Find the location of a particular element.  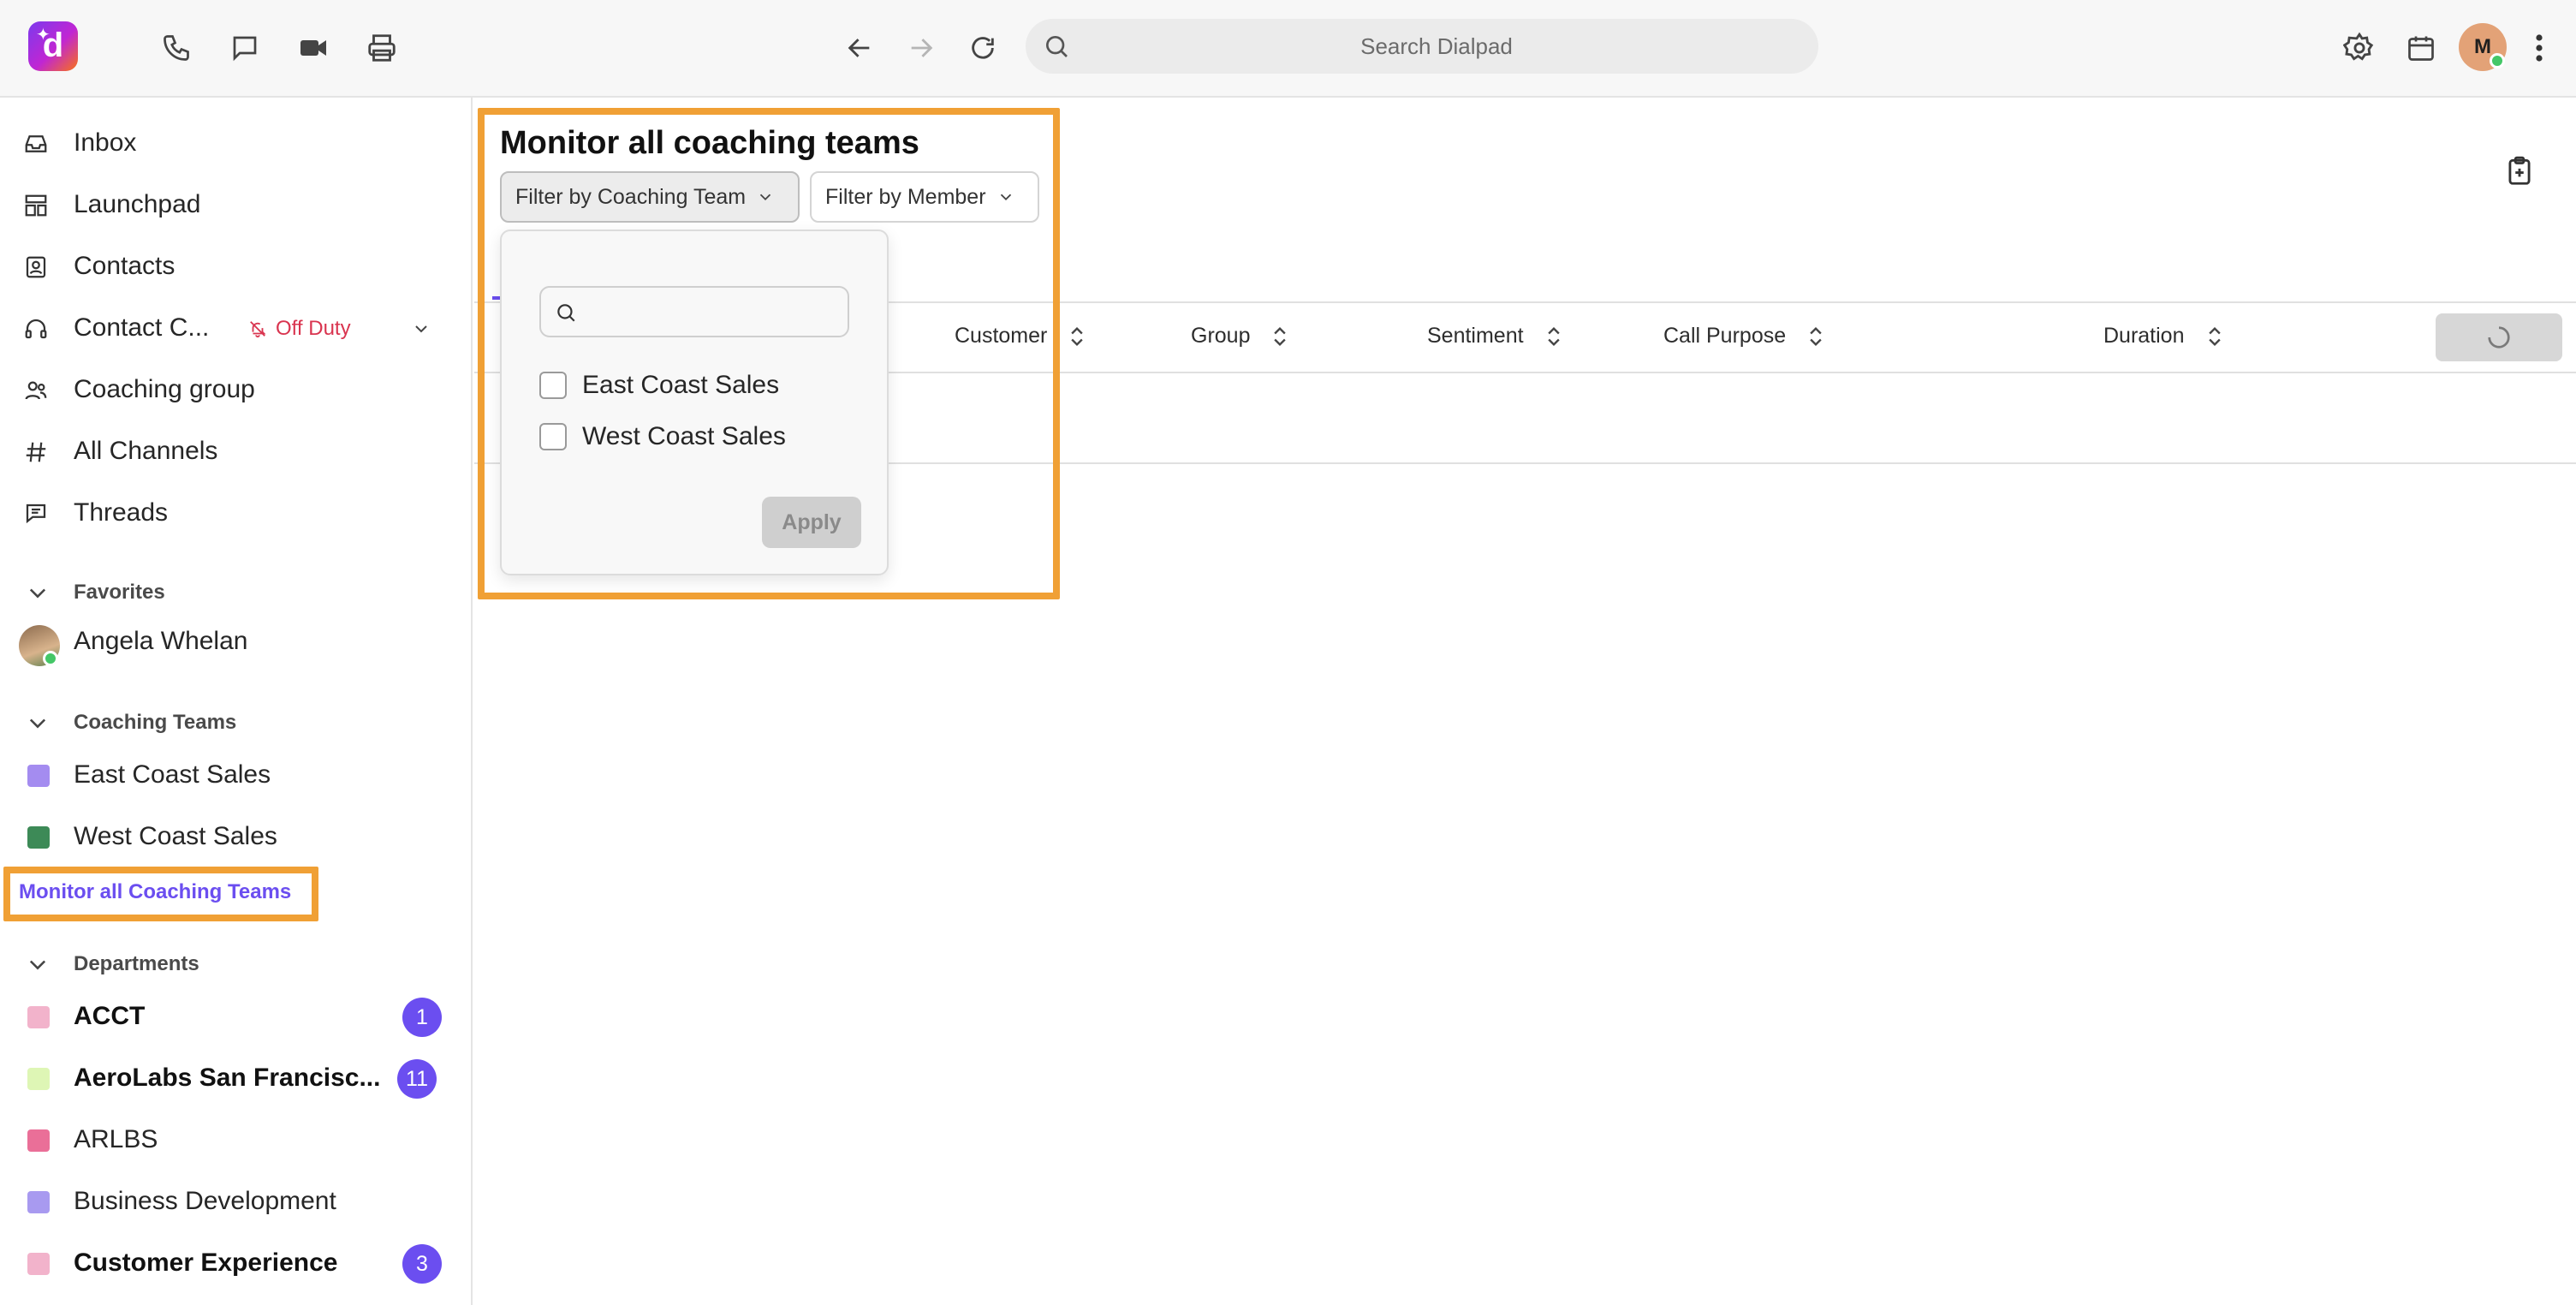

column-header-group: Group is located at coordinates (1240, 337).